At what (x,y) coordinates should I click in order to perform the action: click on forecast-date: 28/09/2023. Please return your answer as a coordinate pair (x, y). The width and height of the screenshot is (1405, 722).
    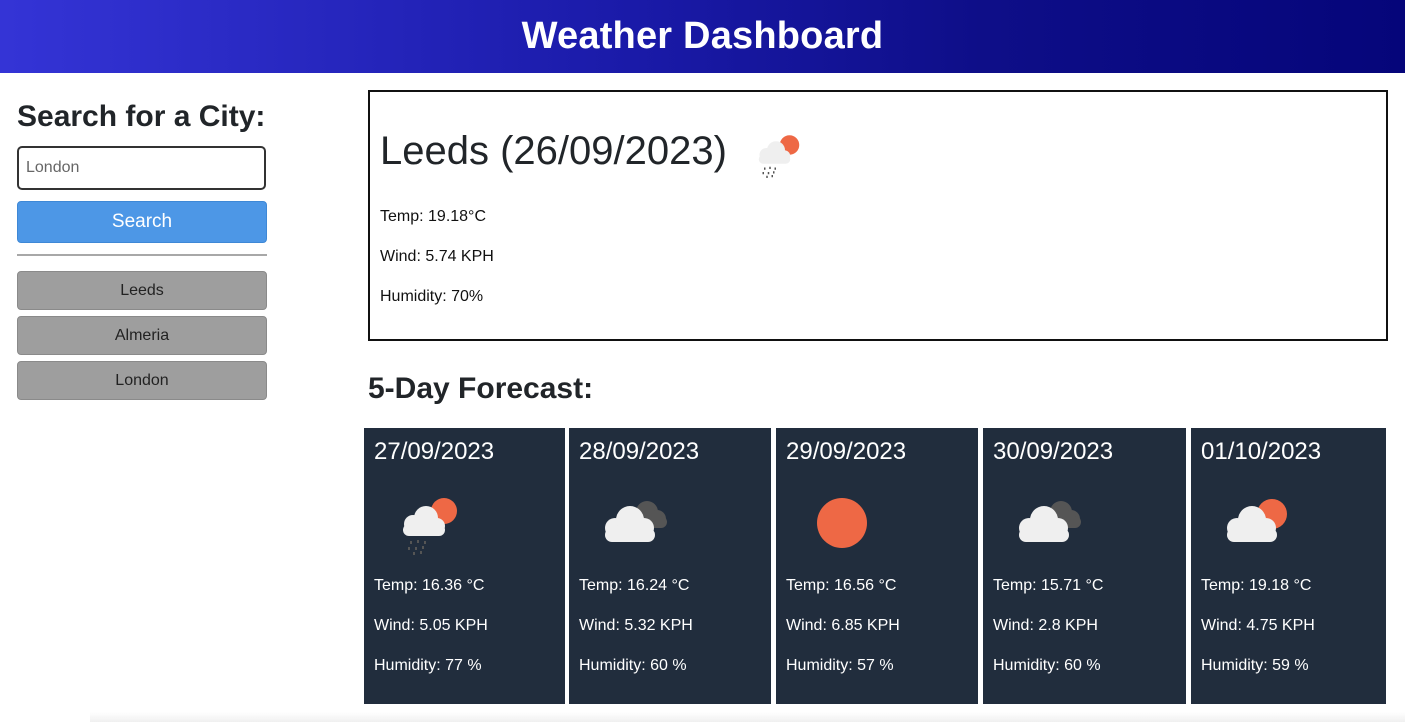
    Looking at the image, I should click on (639, 451).